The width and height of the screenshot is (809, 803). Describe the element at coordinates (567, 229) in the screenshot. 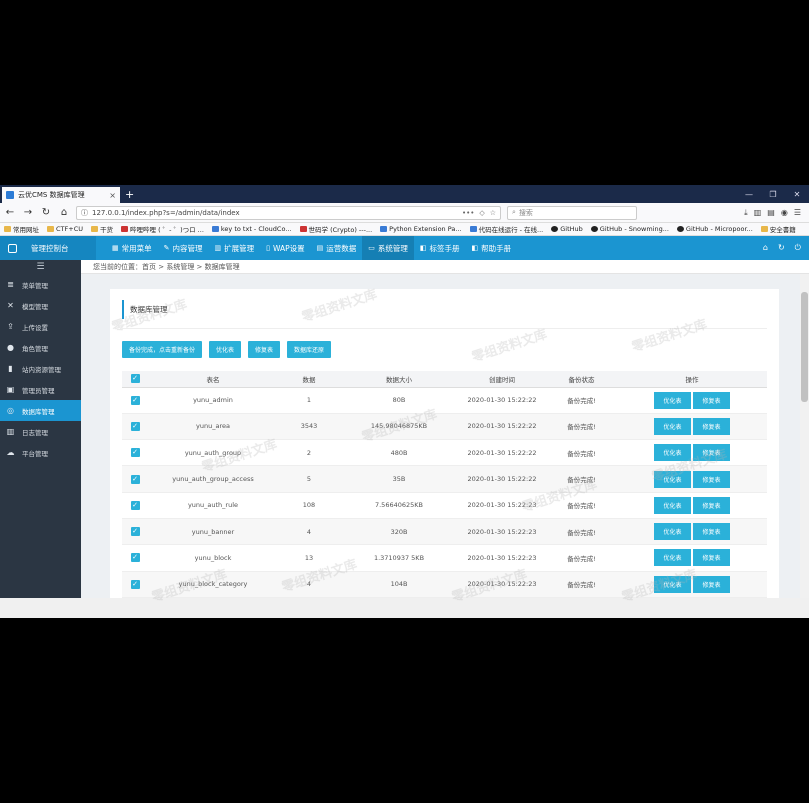

I see `bookmark-item: GitHub` at that location.